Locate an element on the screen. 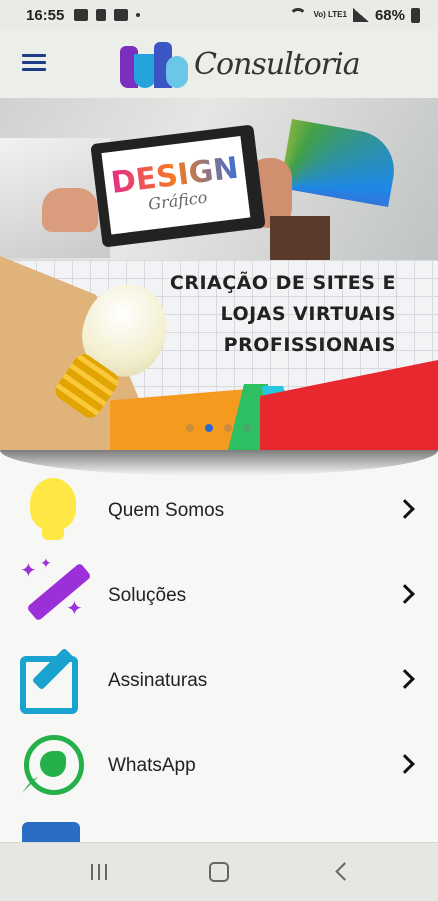 Image resolution: width=438 pixels, height=901 pixels. logo-text: Consultoria is located at coordinates (277, 64).